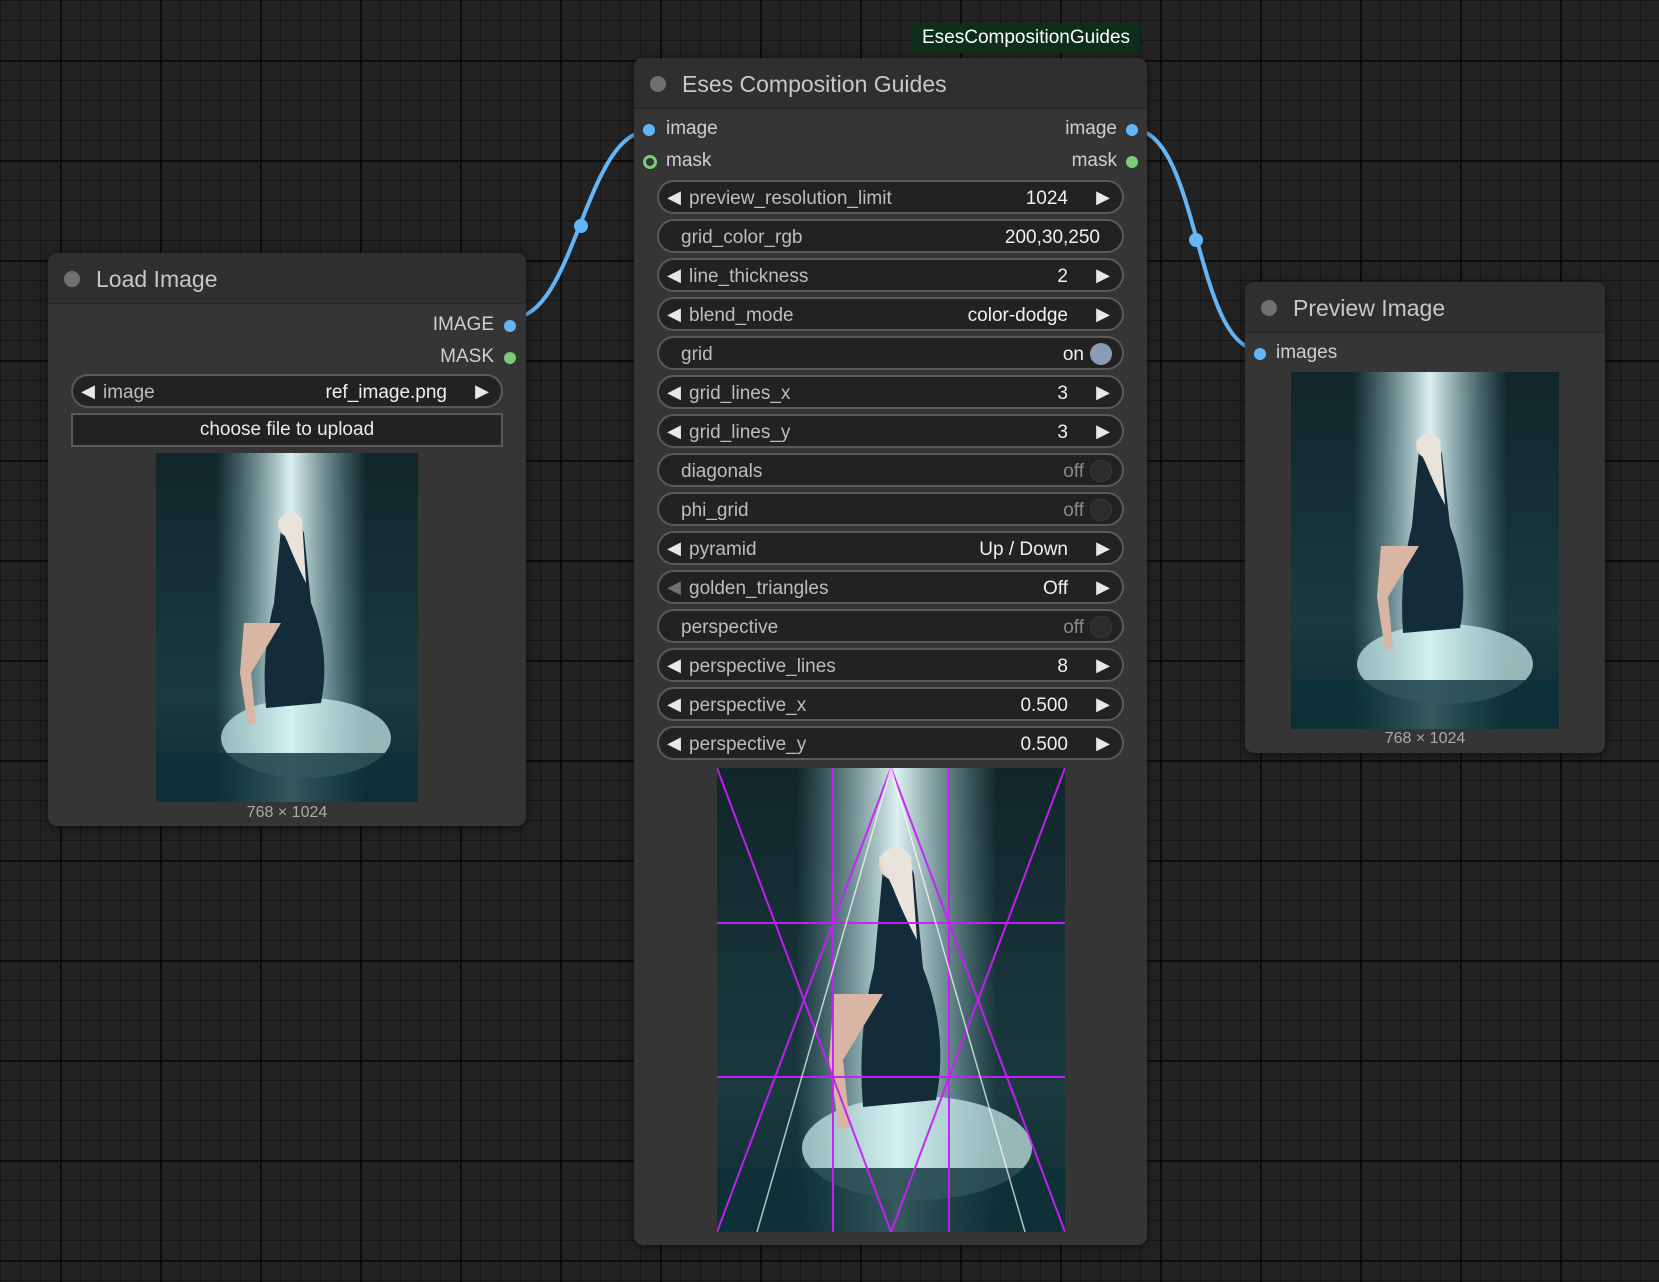 Image resolution: width=1659 pixels, height=1282 pixels. I want to click on widget-value: Off, so click(1055, 588).